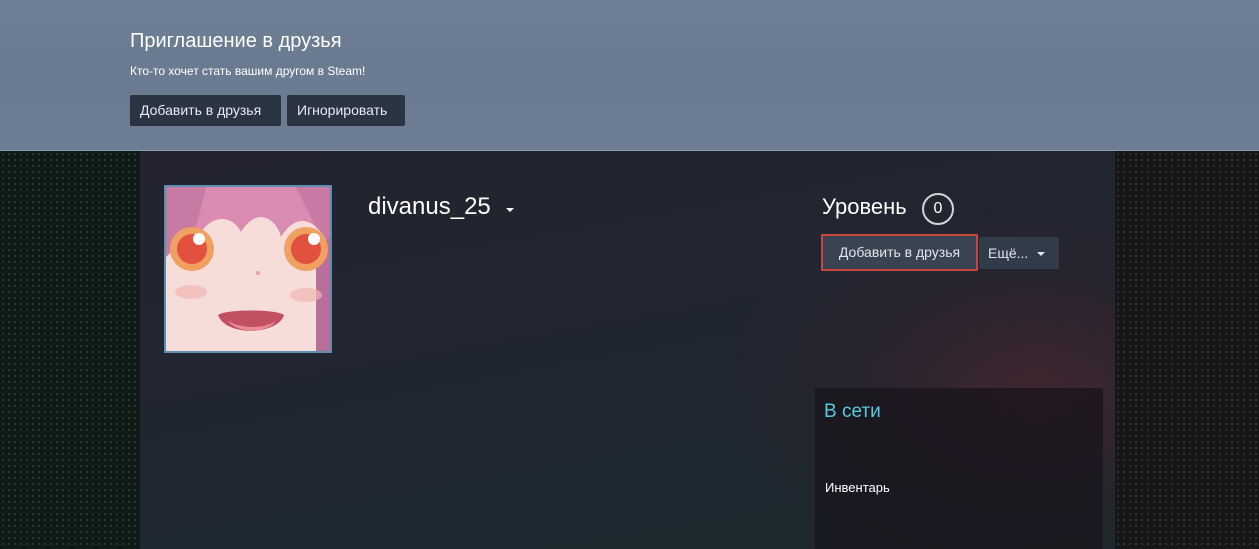  What do you see at coordinates (899, 252) in the screenshot?
I see `add-friend-button: Добавить в друзья` at bounding box center [899, 252].